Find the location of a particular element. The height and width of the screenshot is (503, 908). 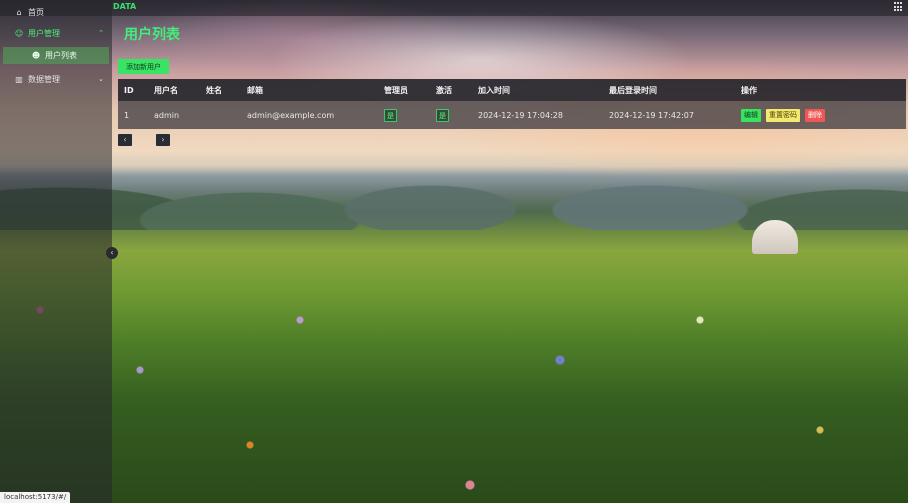

cell-last-login: 2024-12-19 17:42:07 is located at coordinates (651, 115).